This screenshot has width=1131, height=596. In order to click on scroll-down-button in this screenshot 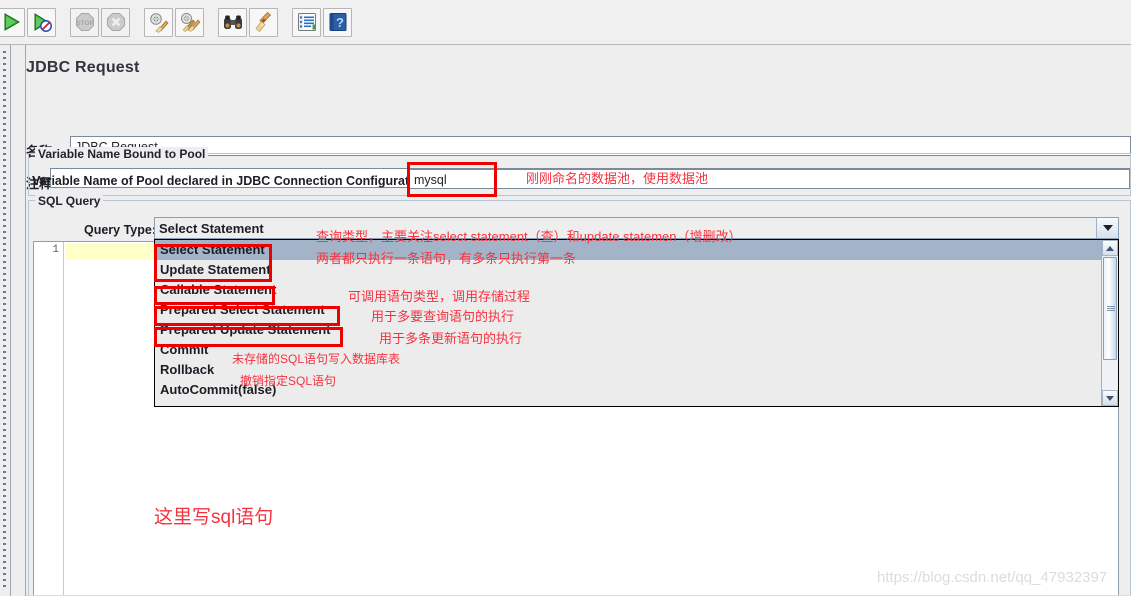, I will do `click(1110, 398)`.